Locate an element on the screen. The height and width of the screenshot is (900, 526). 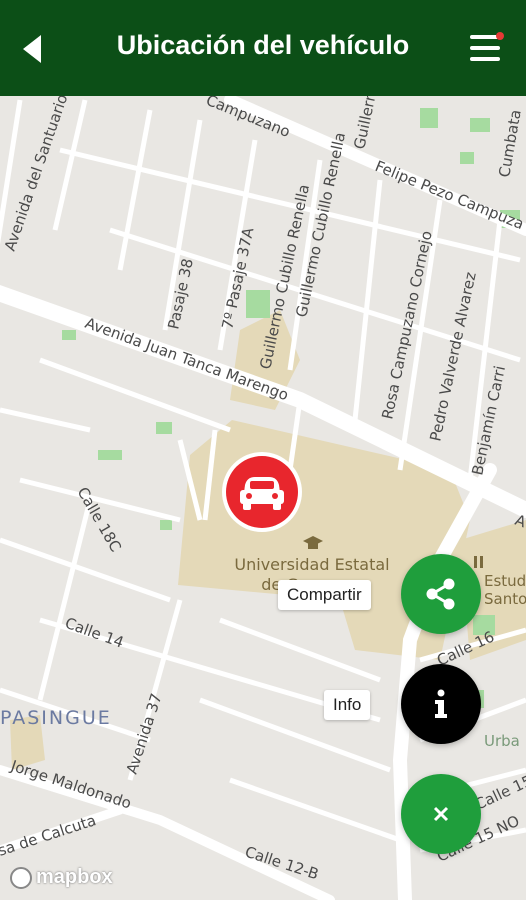
place-label: Urba is located at coordinates (502, 741).